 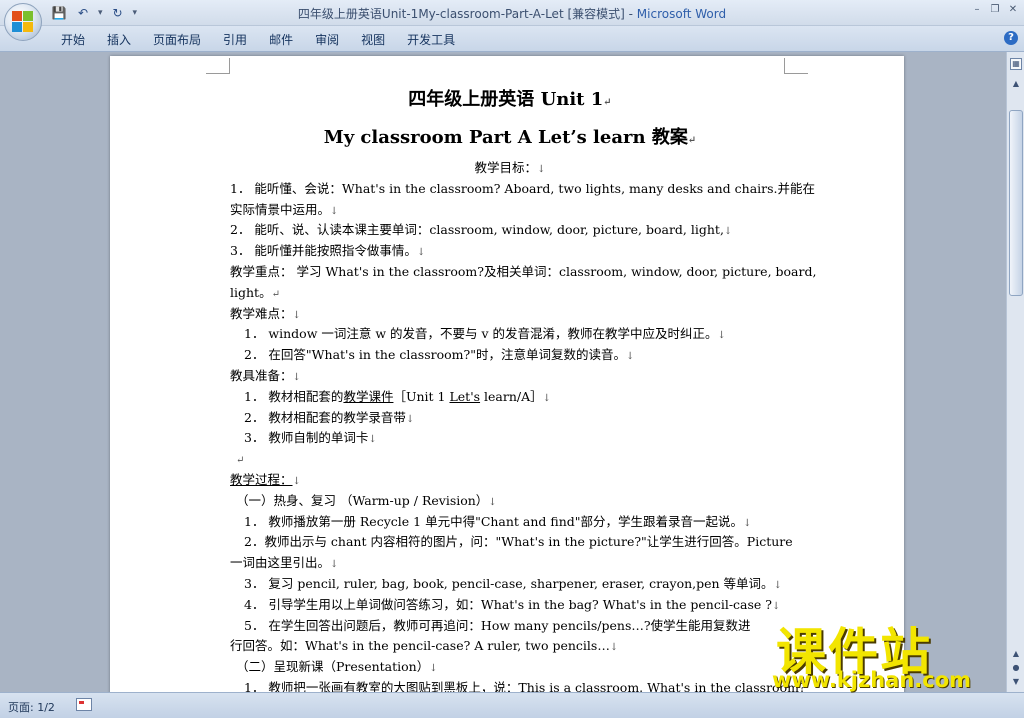 What do you see at coordinates (337, 667) in the screenshot?
I see `paragraph: （二）呈现新课（Presentation）↓` at bounding box center [337, 667].